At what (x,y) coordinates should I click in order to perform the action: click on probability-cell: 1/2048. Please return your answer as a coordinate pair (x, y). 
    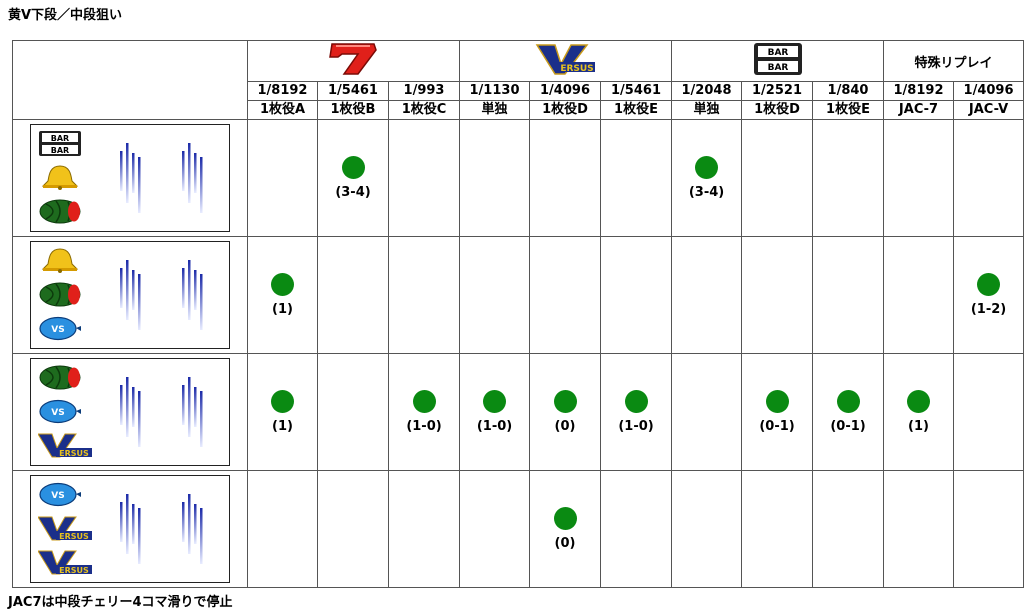
    Looking at the image, I should click on (707, 91).